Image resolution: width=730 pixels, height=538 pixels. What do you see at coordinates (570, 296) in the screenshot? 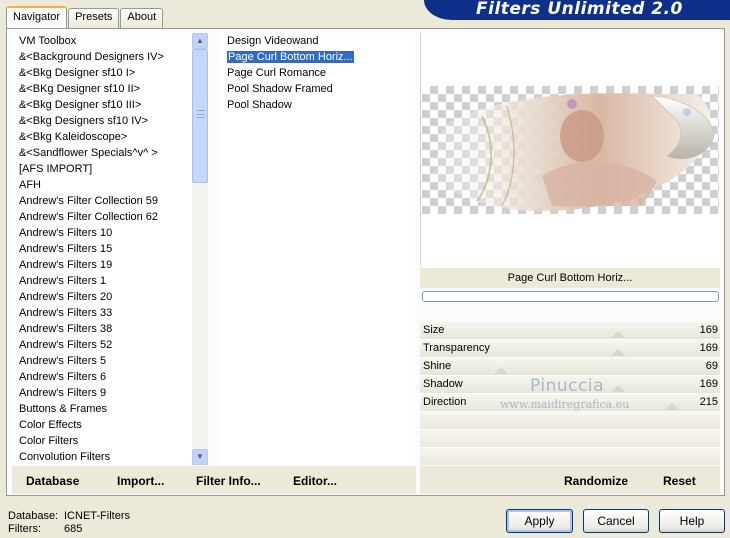
I see `progress-bar` at bounding box center [570, 296].